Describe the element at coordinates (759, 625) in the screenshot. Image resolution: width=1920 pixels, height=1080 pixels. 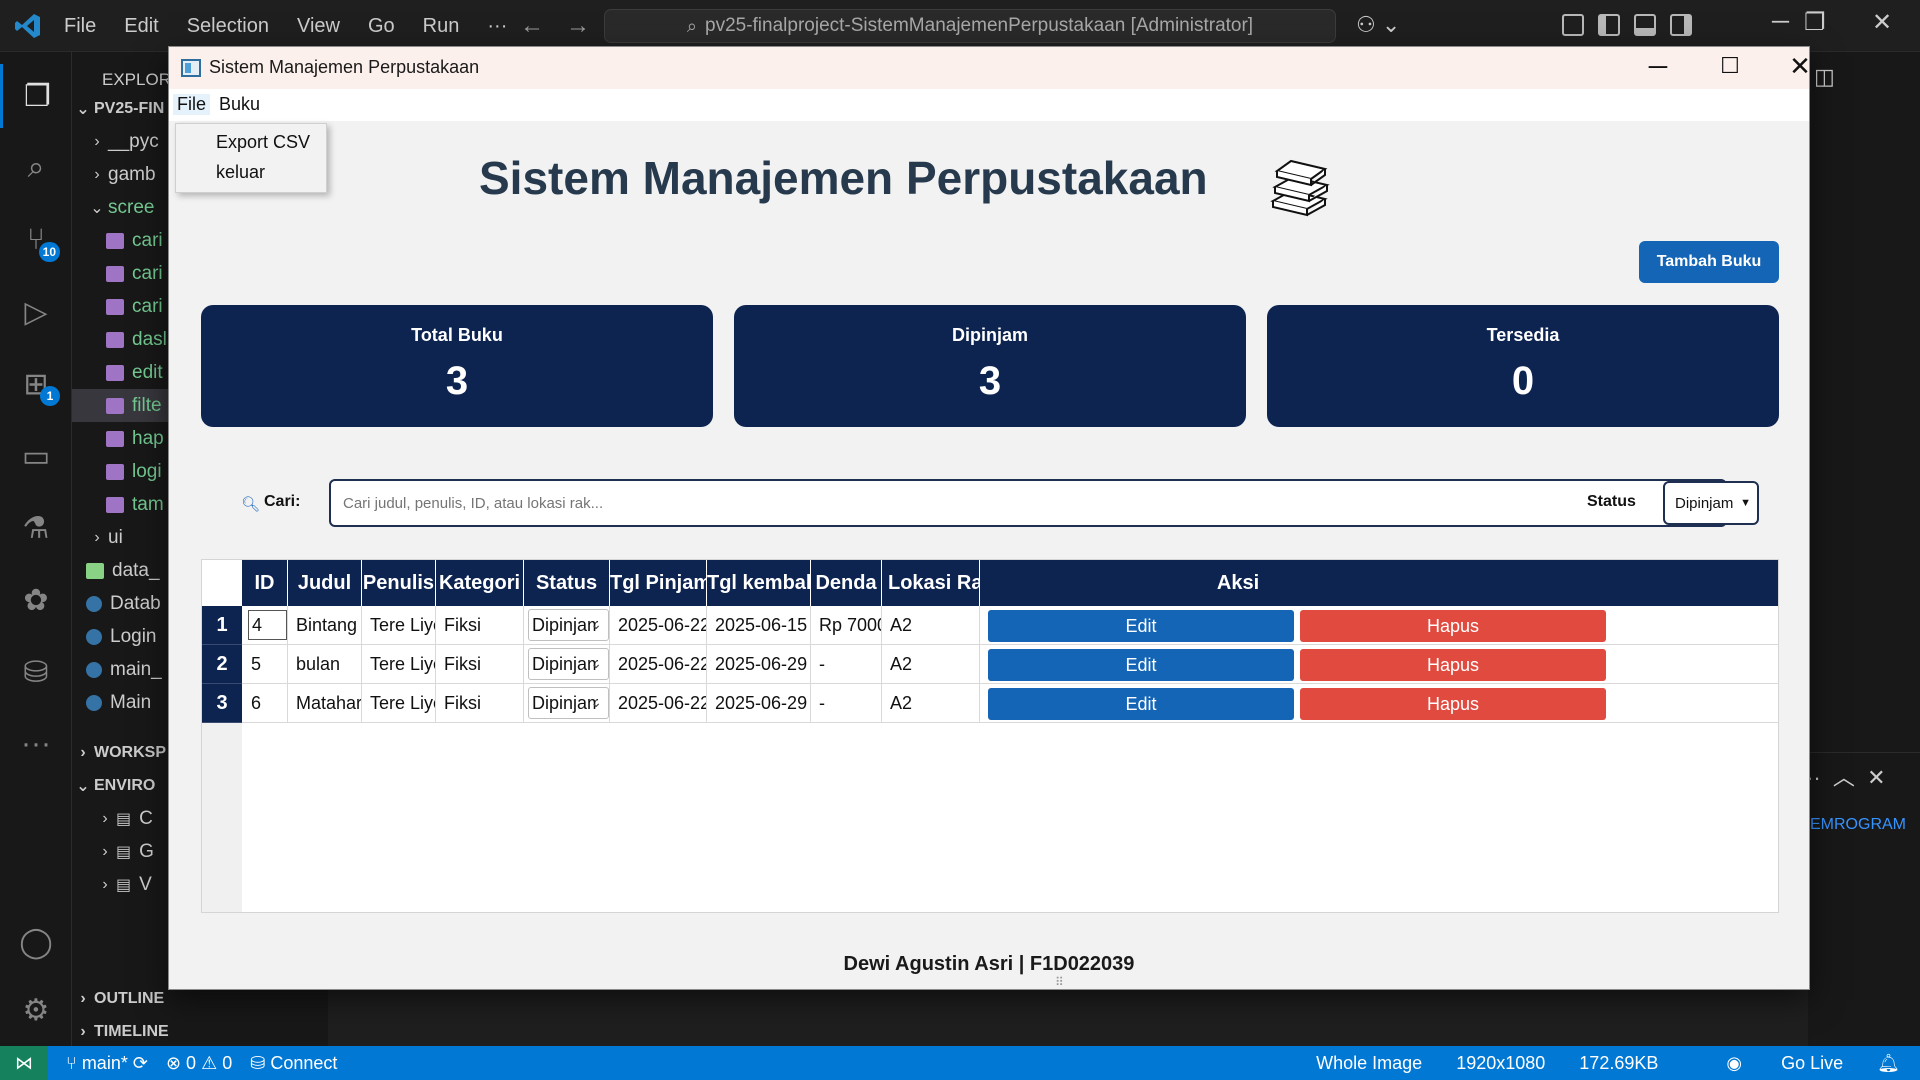
I see `cell-tgl-kembali: 2025-06-15` at that location.